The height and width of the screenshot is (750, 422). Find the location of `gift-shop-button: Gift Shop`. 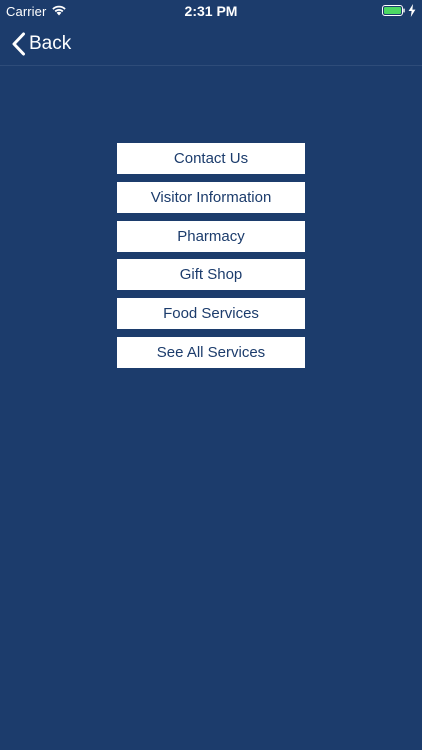

gift-shop-button: Gift Shop is located at coordinates (211, 275).